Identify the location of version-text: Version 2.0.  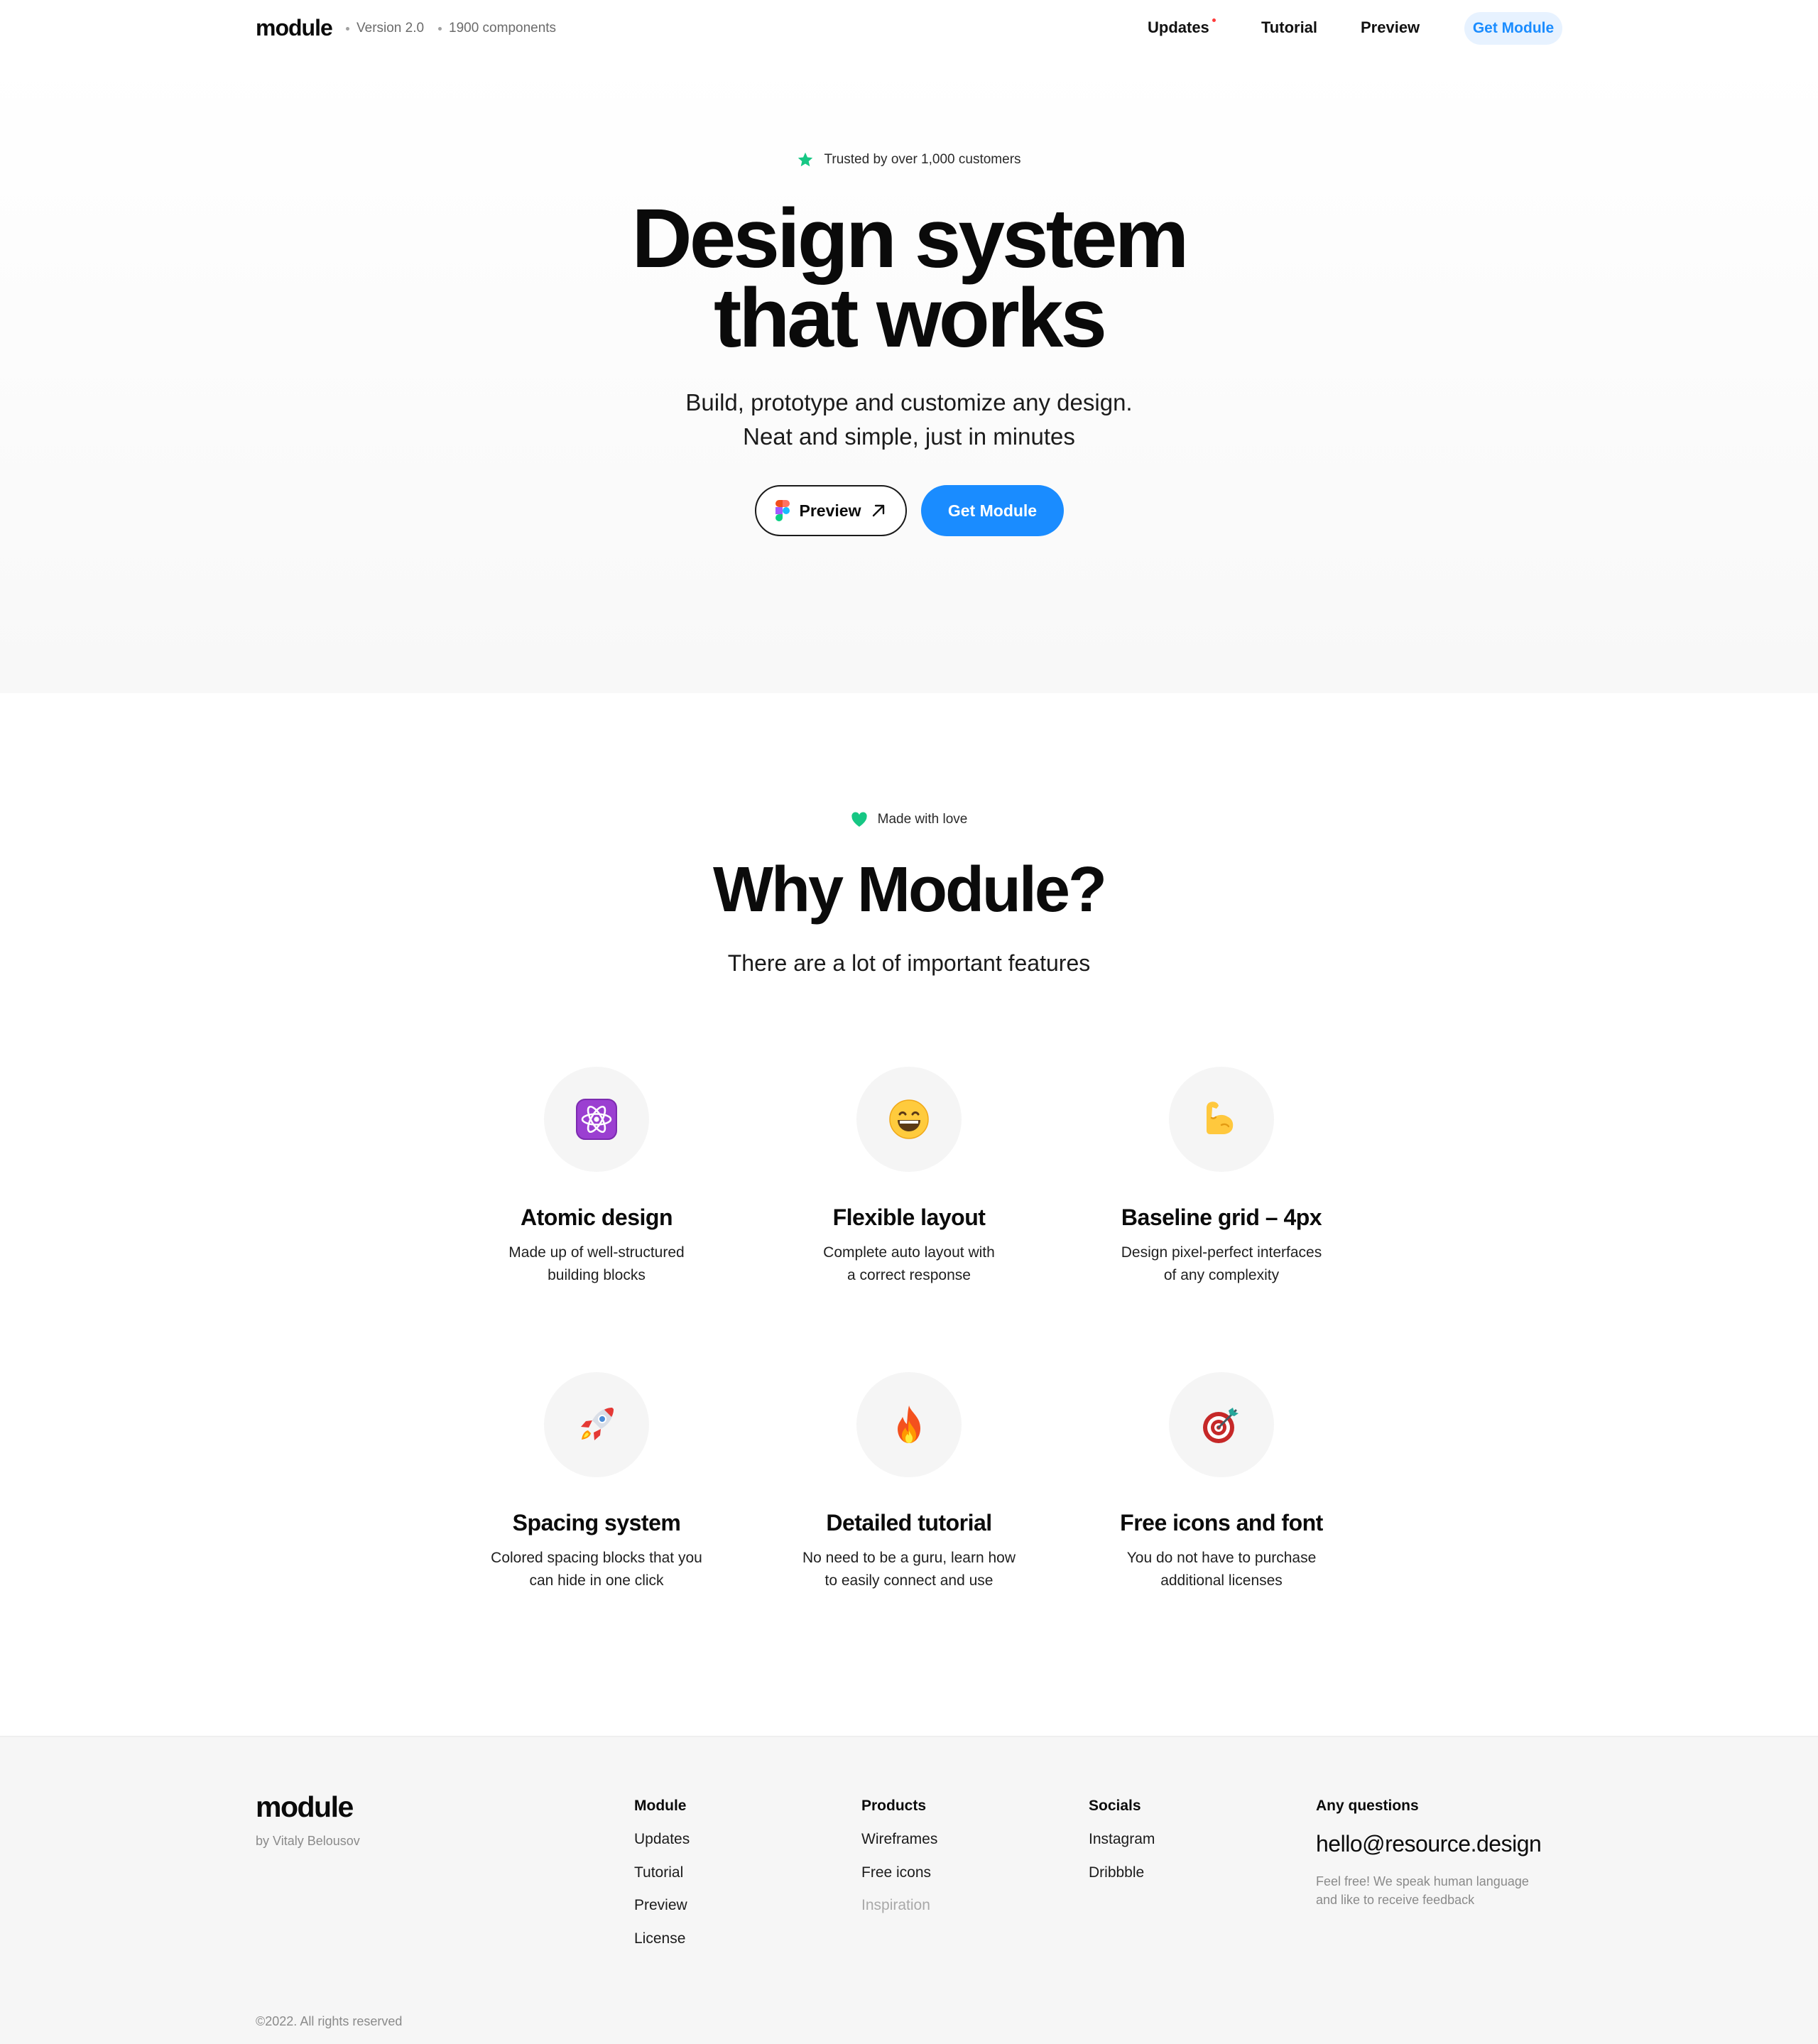
(391, 28).